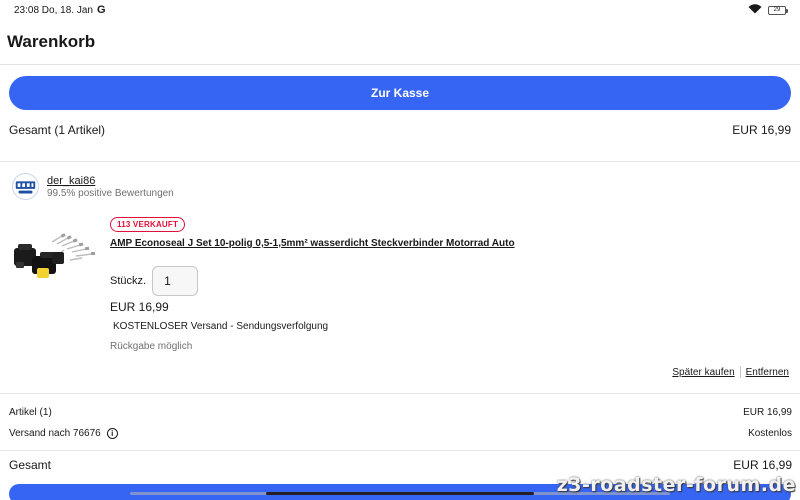 The image size is (800, 500). I want to click on home-indicator, so click(400, 493).